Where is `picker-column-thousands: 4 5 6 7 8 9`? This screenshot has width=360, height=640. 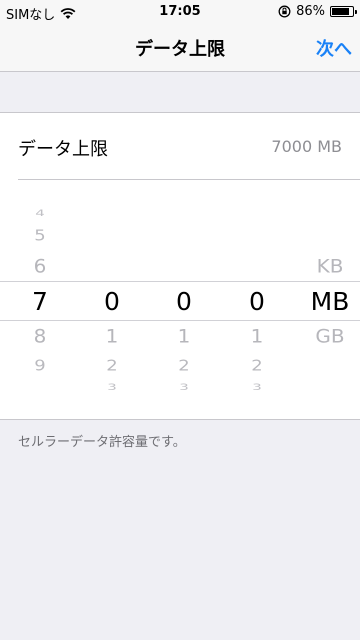 picker-column-thousands: 4 5 6 7 8 9 is located at coordinates (40, 299).